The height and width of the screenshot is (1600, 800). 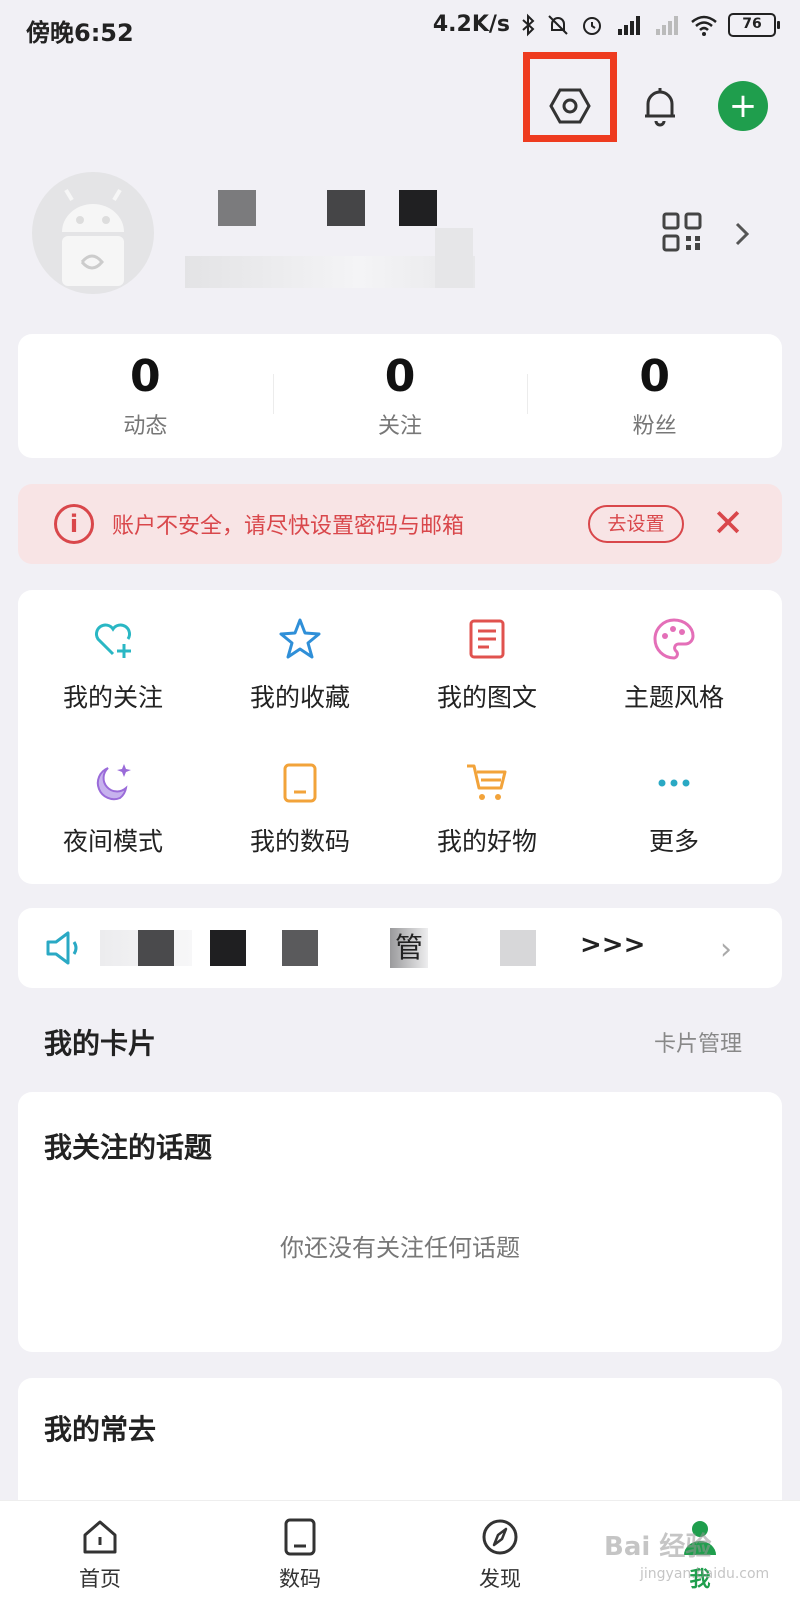 I want to click on menu-theme: 主题风格, so click(x=674, y=660).